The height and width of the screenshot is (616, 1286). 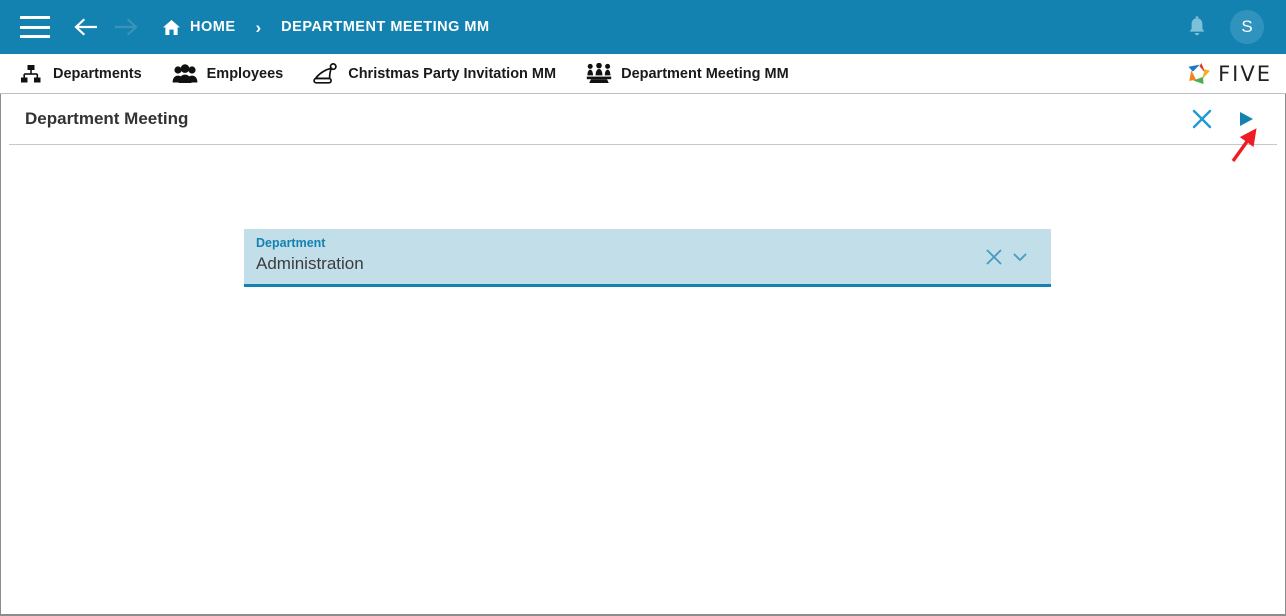 I want to click on back-button, so click(x=86, y=27).